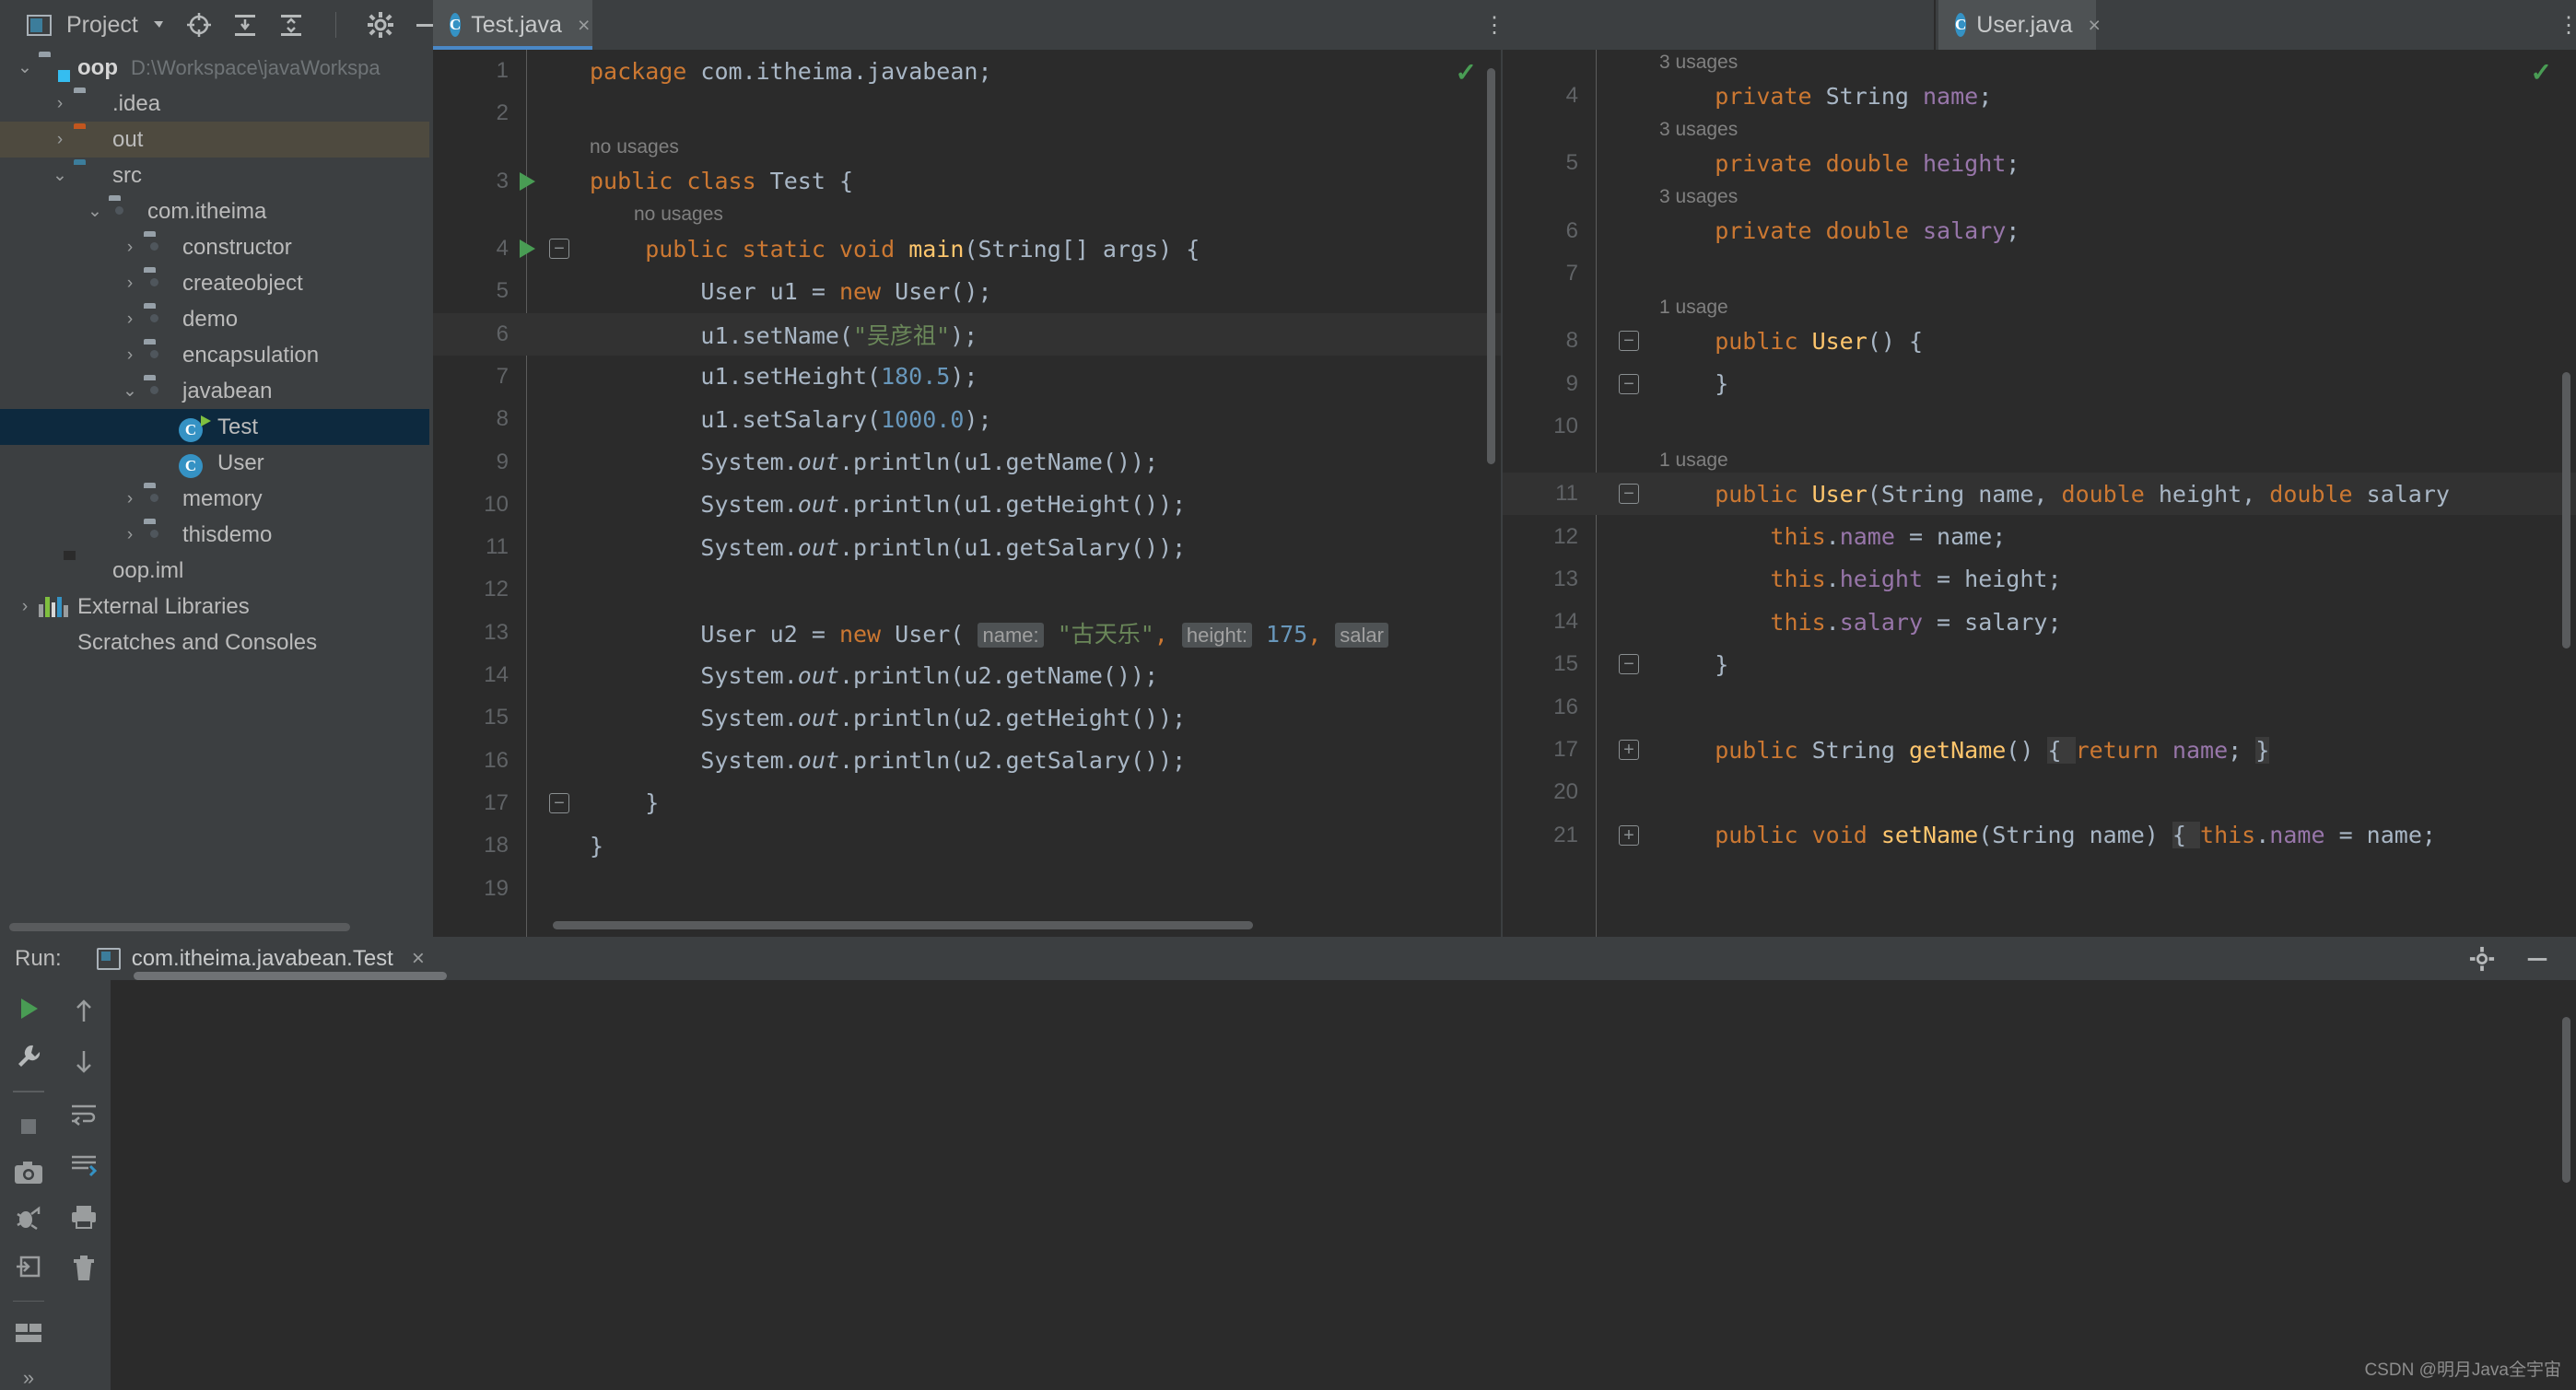  Describe the element at coordinates (84, 1010) in the screenshot. I see `arrow-up-icon` at that location.